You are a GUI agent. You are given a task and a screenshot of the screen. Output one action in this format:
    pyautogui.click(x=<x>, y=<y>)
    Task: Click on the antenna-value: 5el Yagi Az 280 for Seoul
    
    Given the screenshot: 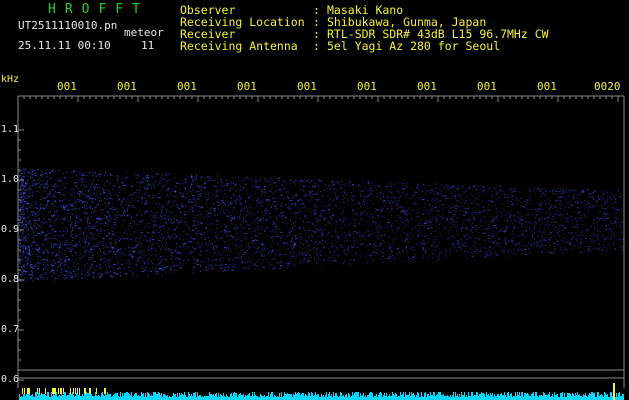 What is the action you would take?
    pyautogui.click(x=414, y=46)
    